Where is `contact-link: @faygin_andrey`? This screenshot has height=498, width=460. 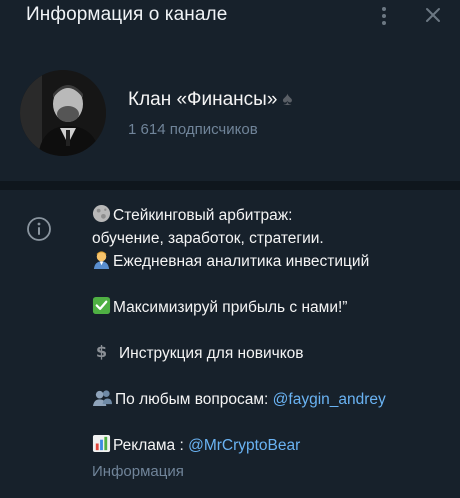 contact-link: @faygin_andrey is located at coordinates (329, 399).